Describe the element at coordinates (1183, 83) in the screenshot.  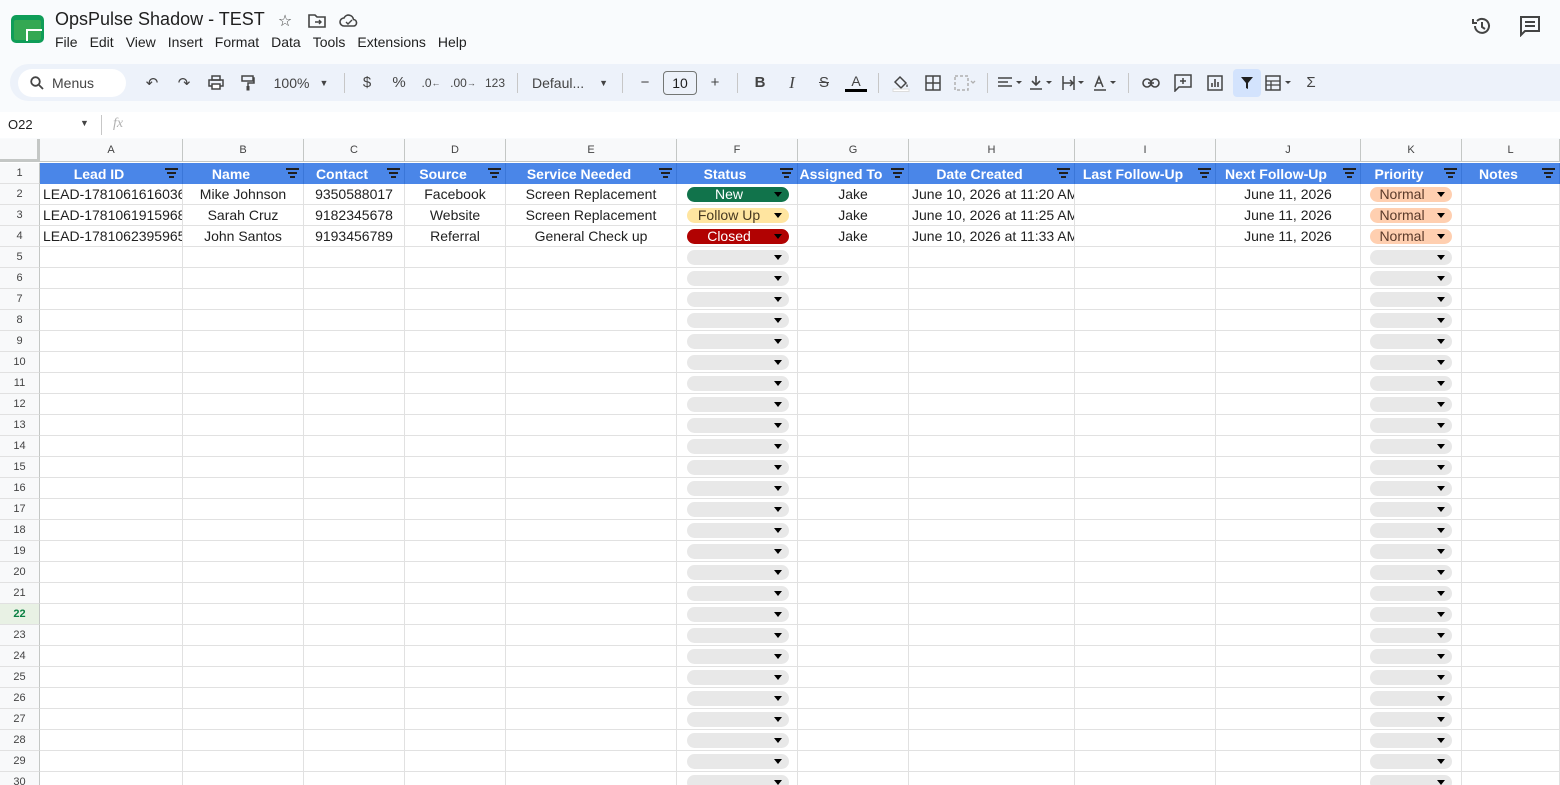
I see `insert-comment-icon` at that location.